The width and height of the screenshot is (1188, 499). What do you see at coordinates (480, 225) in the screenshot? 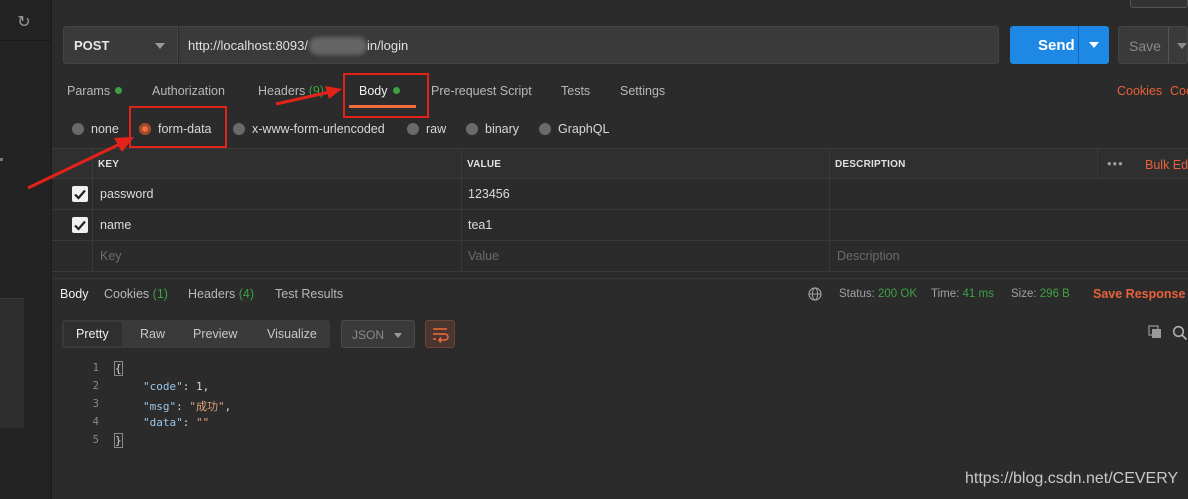
I see `value-cell: tea1` at bounding box center [480, 225].